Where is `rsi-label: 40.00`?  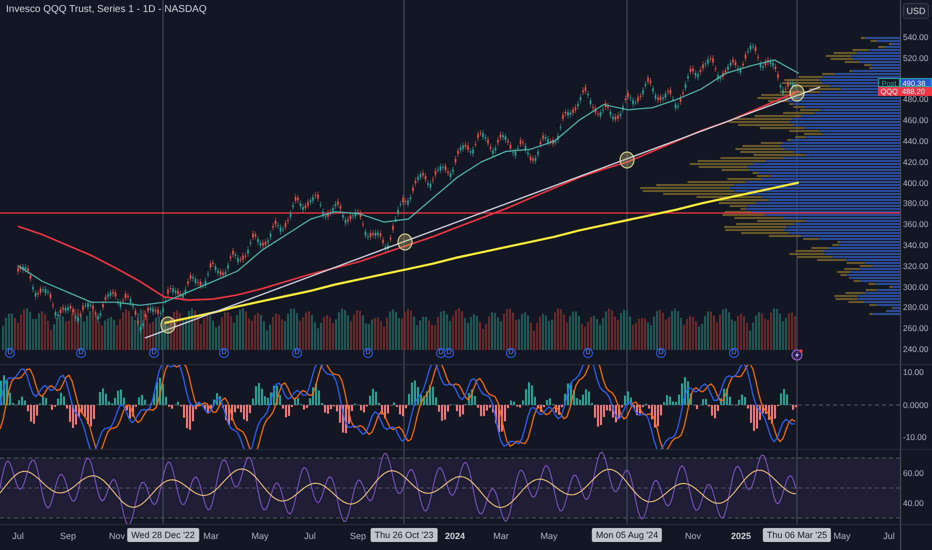
rsi-label: 40.00 is located at coordinates (913, 503).